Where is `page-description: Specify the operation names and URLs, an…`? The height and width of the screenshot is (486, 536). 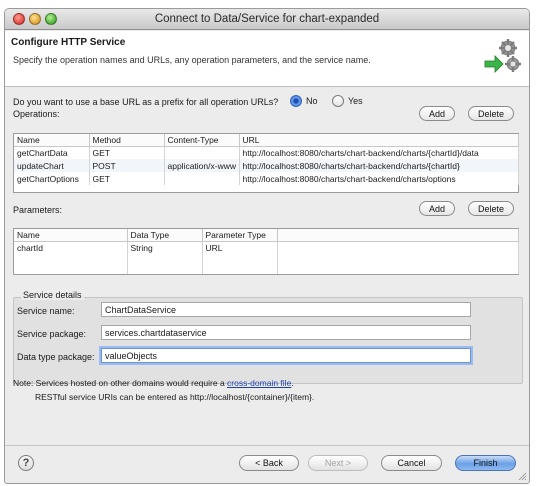 page-description: Specify the operation names and URLs, an… is located at coordinates (192, 60).